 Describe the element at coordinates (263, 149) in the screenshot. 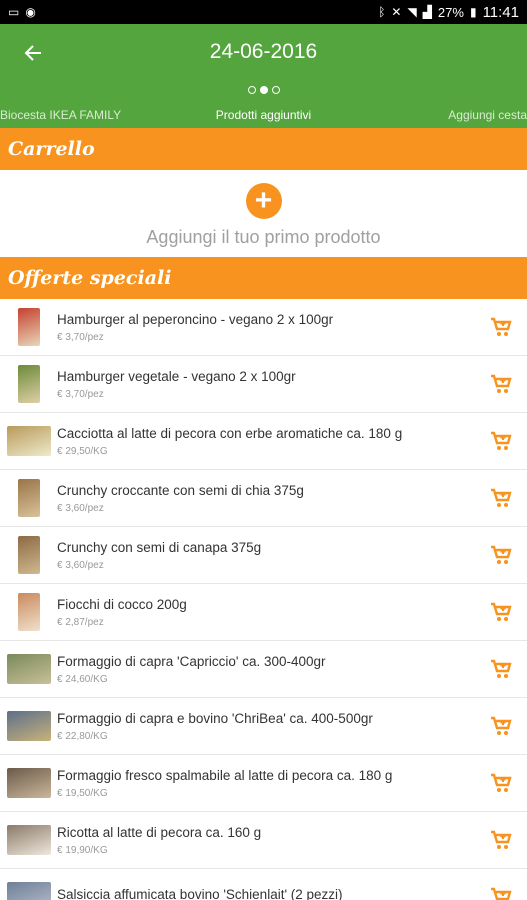

I see `cart-section-header: Carrello` at that location.